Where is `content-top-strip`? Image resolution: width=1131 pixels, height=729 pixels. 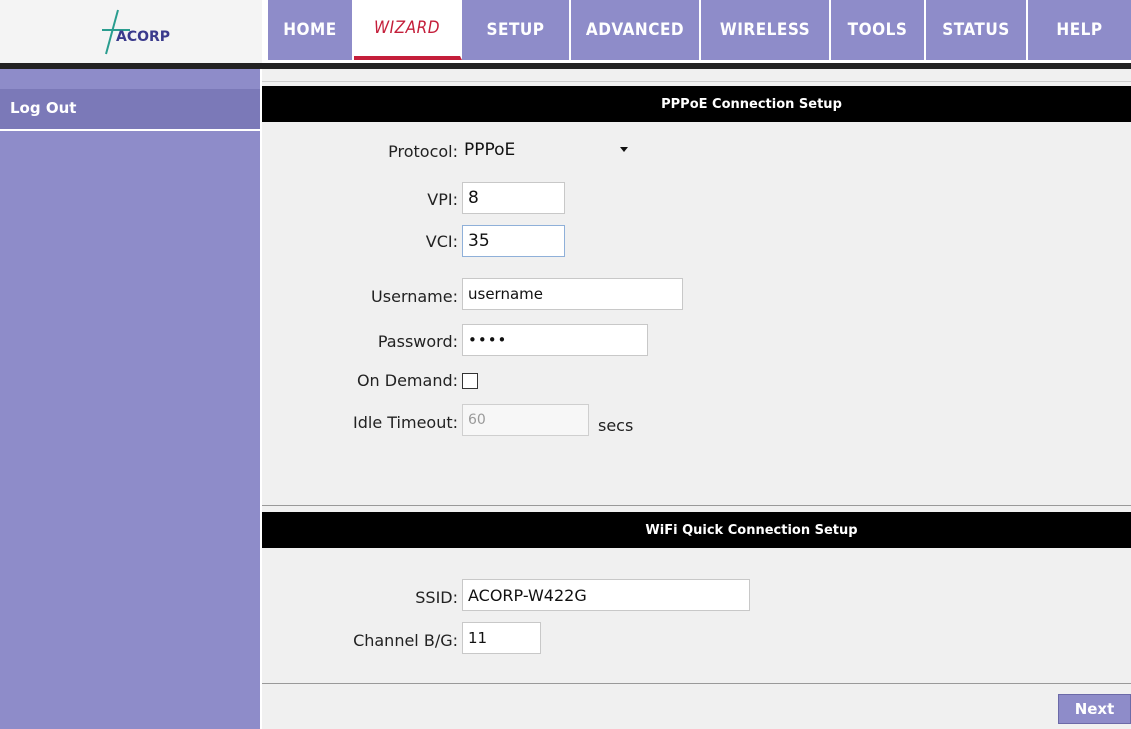
content-top-strip is located at coordinates (696, 75).